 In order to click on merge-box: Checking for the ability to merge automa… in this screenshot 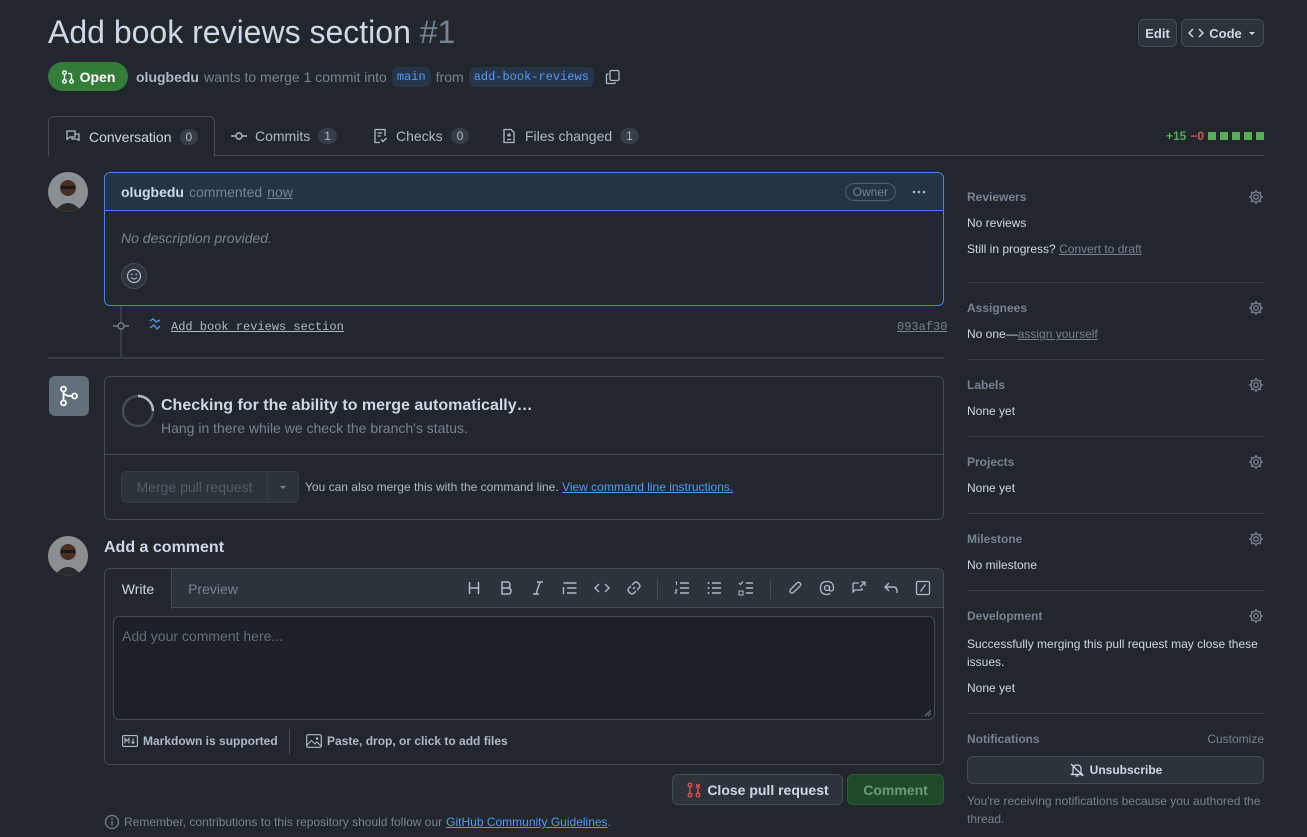, I will do `click(524, 448)`.